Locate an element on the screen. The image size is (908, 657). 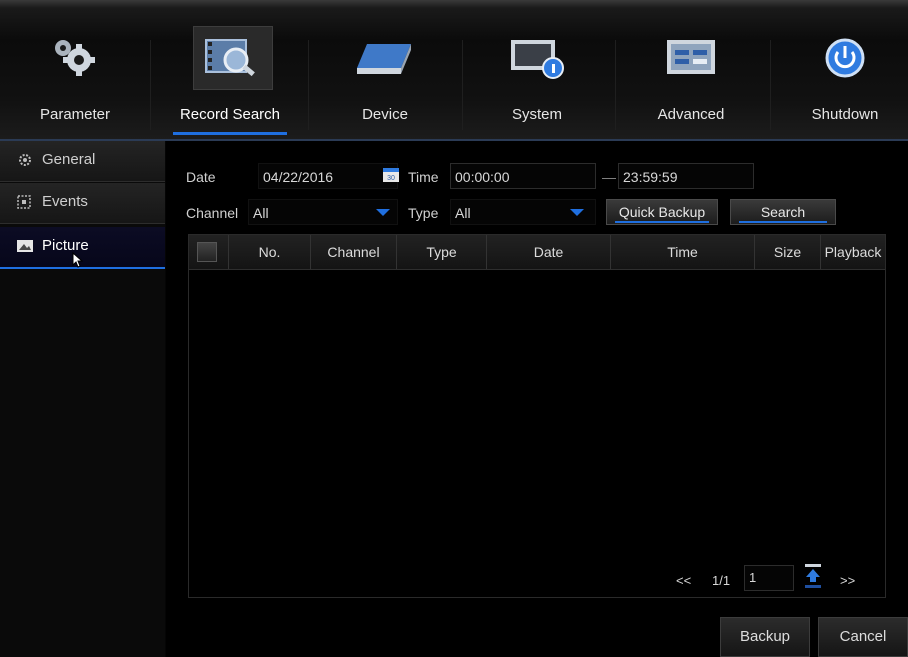
quick-backup-label: Quick Backup is located at coordinates (662, 212).